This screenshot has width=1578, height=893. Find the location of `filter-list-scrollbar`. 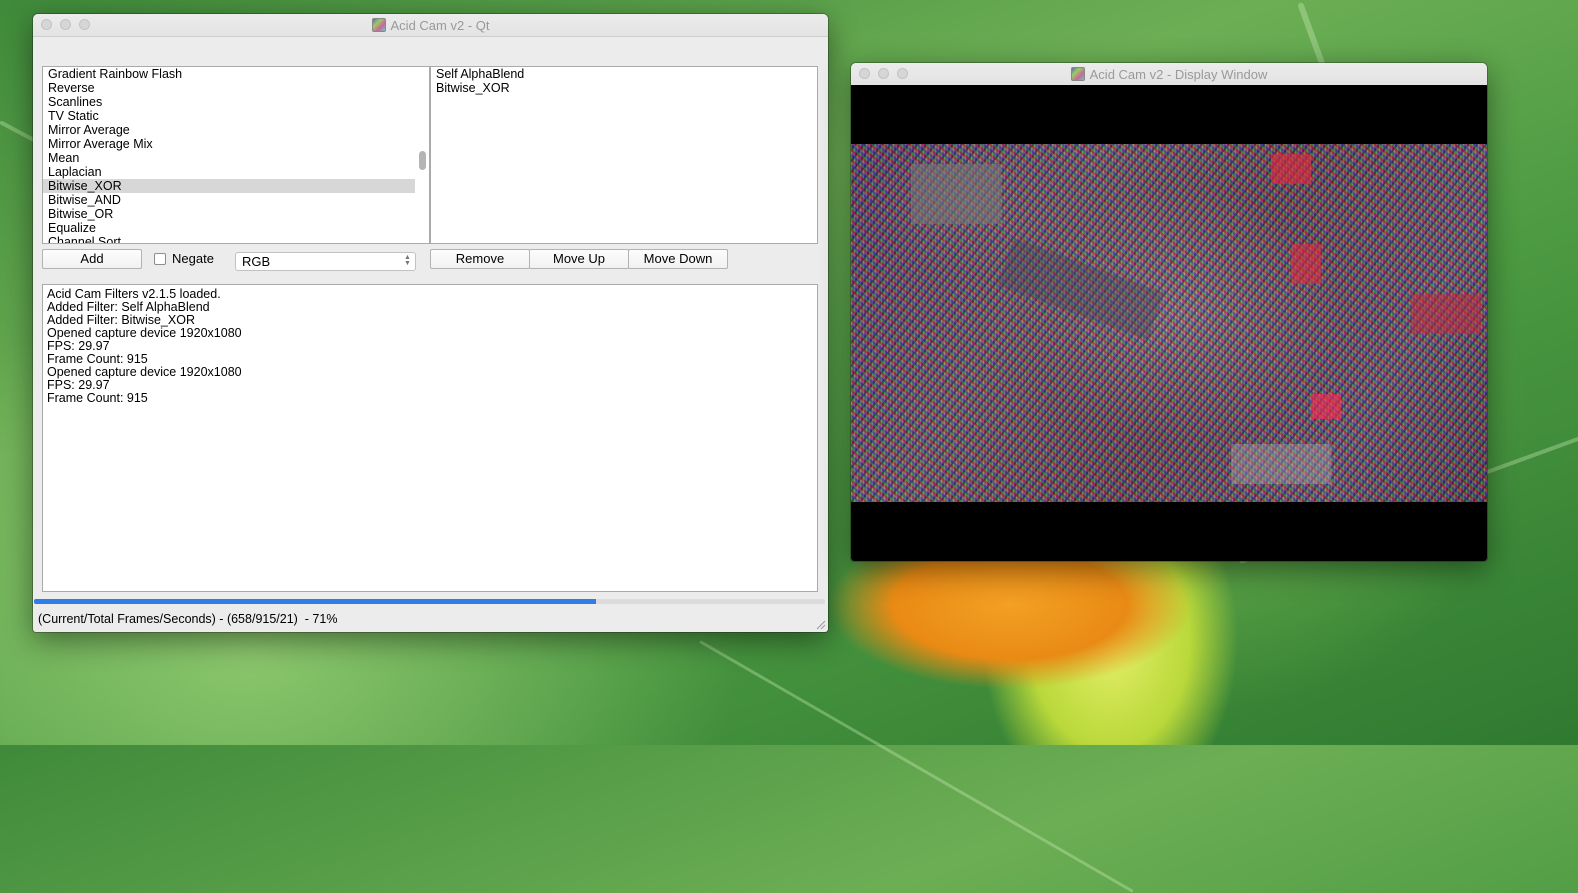

filter-list-scrollbar is located at coordinates (422, 155).